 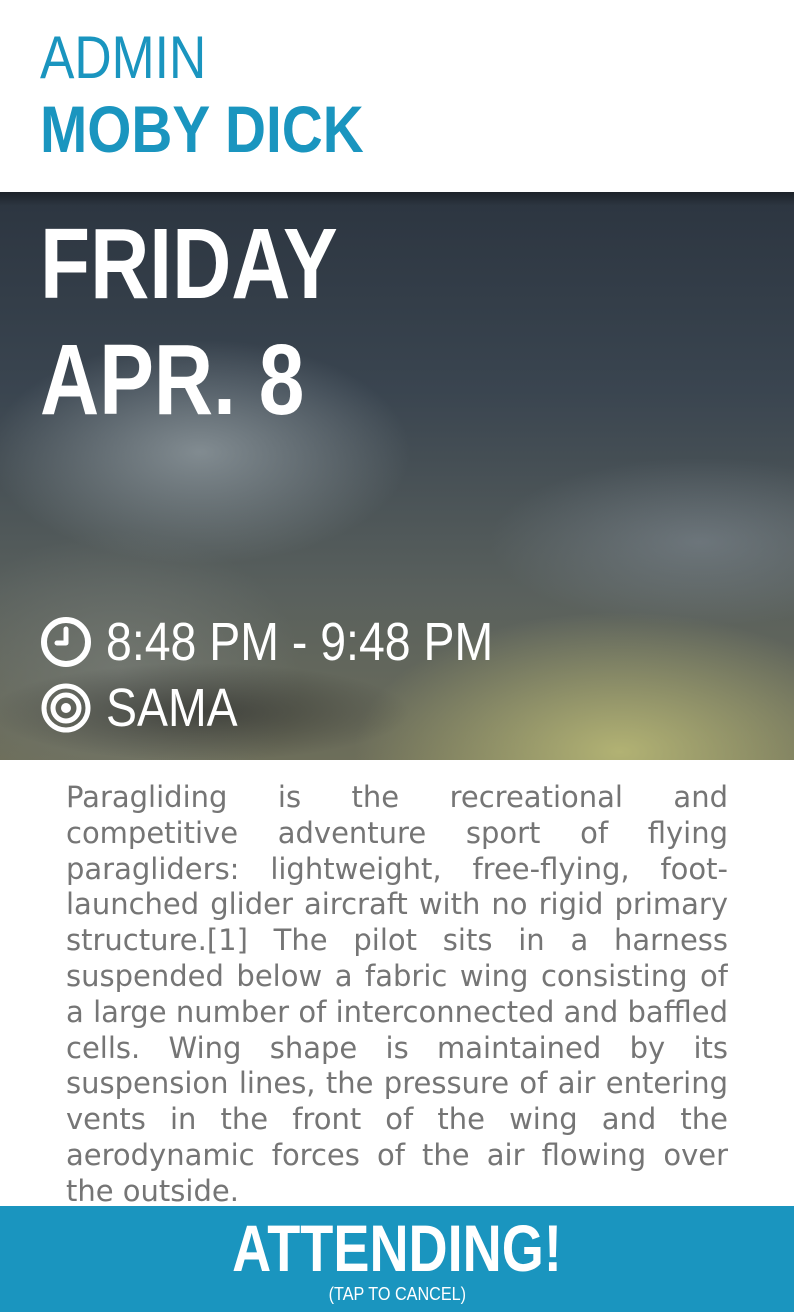 I want to click on event-location: SAMA, so click(x=172, y=708).